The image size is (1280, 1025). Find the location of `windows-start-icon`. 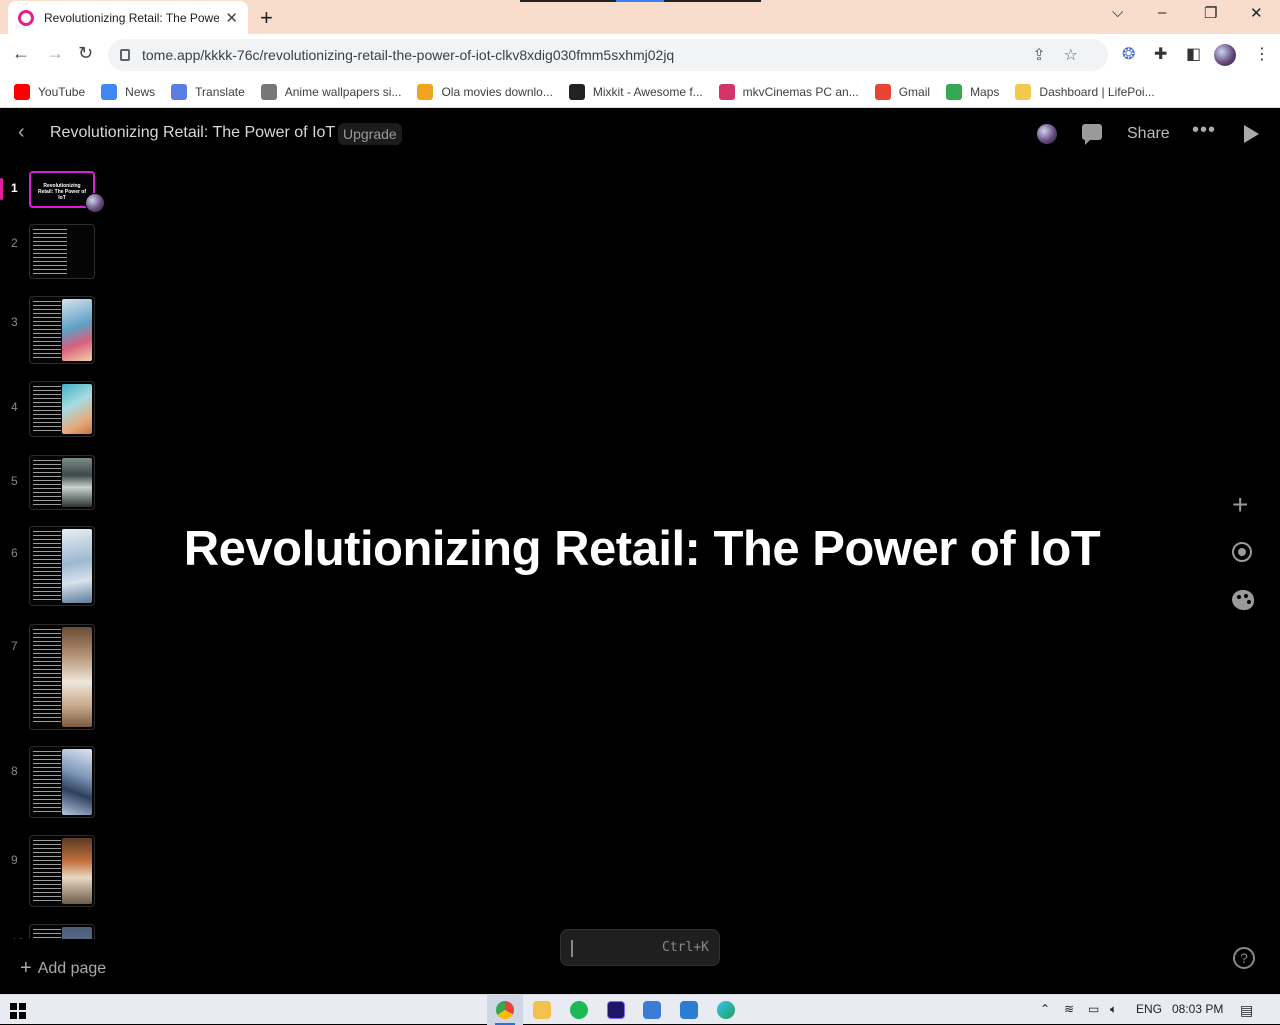

windows-start-icon is located at coordinates (18, 1011).